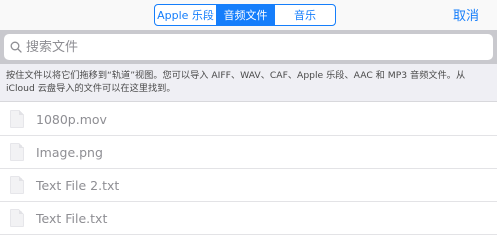 This screenshot has height=240, width=497. What do you see at coordinates (16, 47) in the screenshot?
I see `search-icon` at bounding box center [16, 47].